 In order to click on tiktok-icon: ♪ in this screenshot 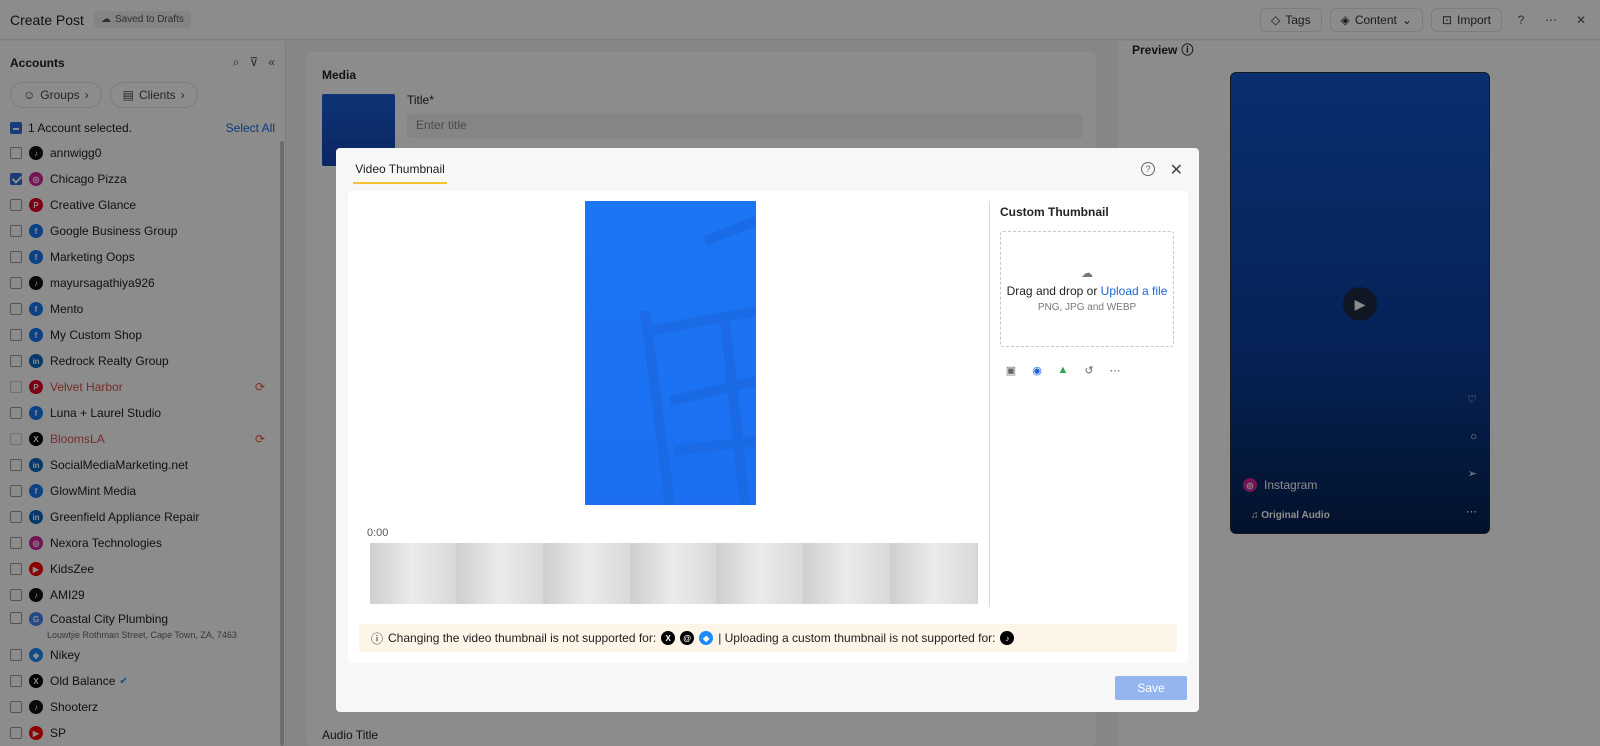, I will do `click(1007, 638)`.